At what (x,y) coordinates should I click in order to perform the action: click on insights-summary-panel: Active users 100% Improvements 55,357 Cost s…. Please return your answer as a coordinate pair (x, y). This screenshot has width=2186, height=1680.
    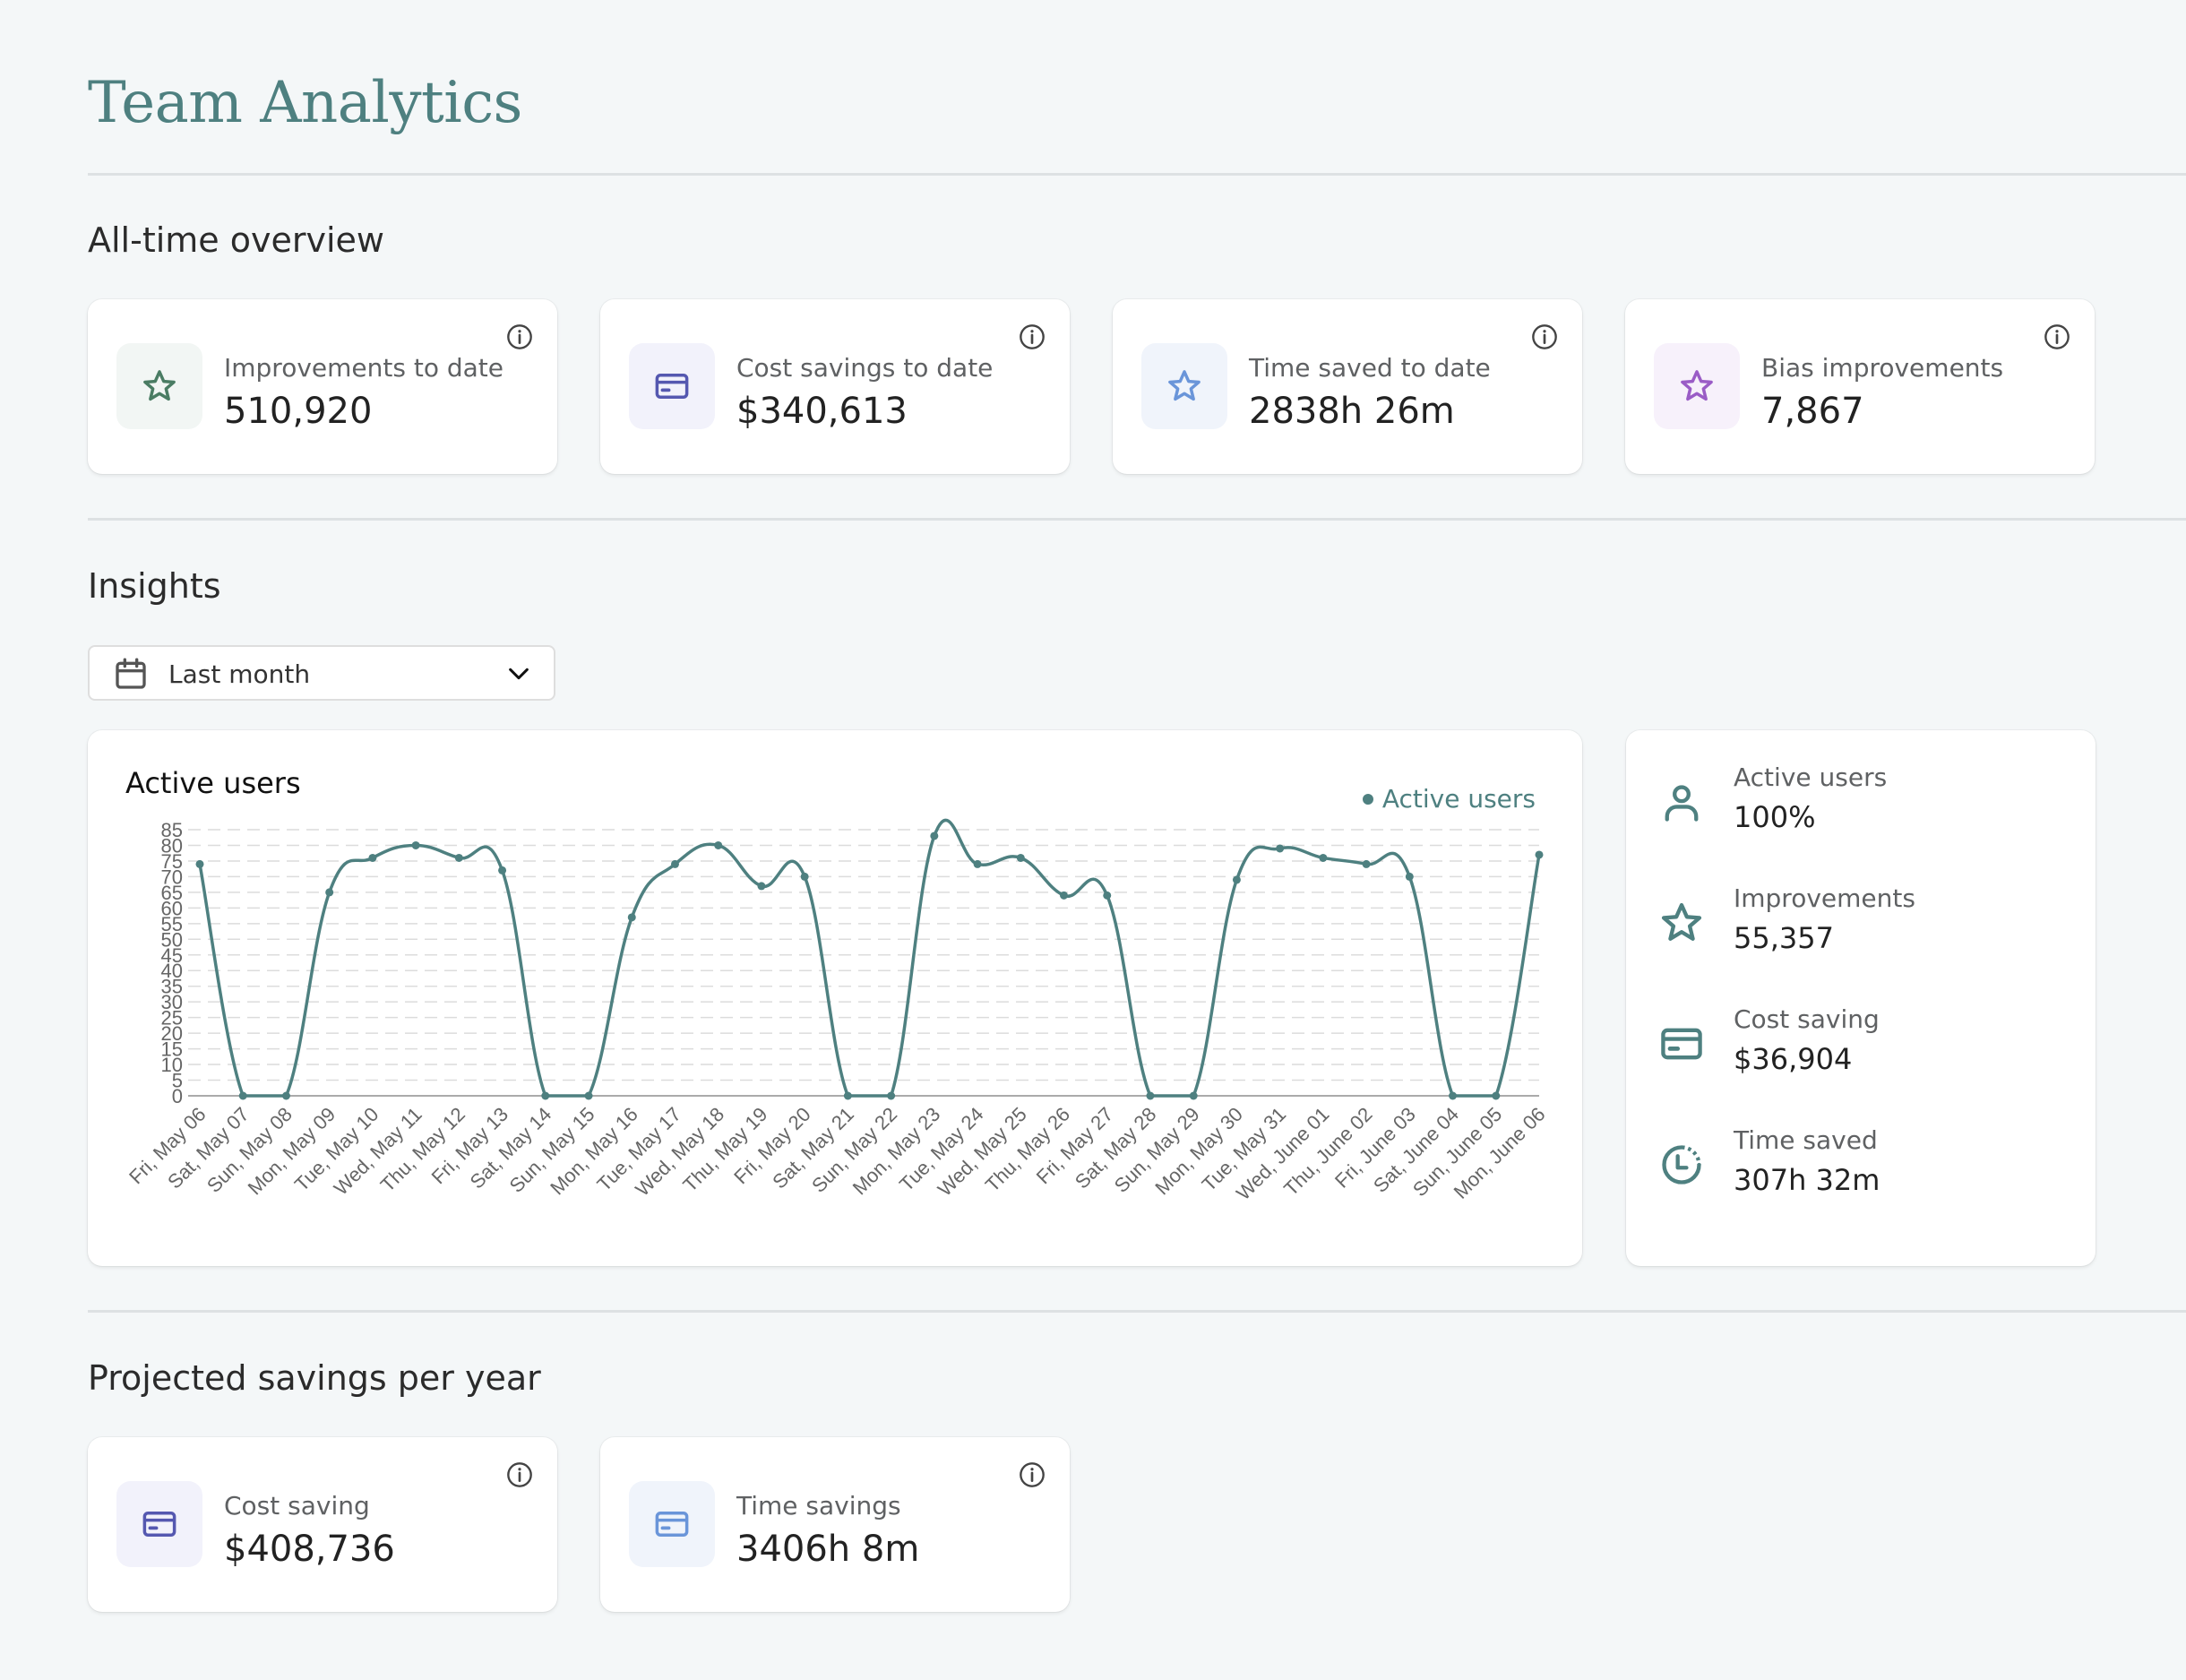
    Looking at the image, I should click on (1861, 998).